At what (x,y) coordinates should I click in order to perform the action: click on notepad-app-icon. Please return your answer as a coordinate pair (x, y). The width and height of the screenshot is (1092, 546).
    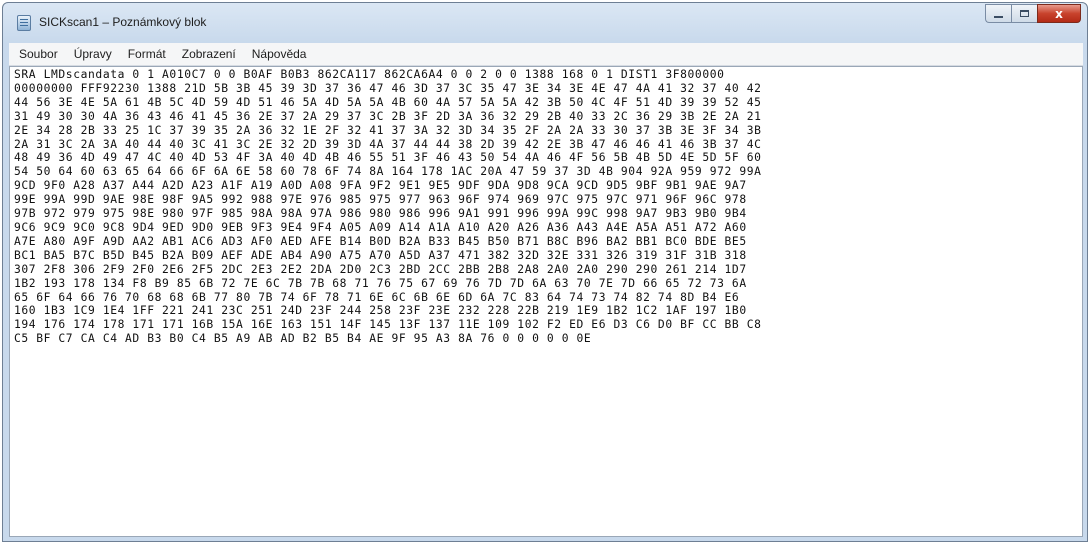
    Looking at the image, I should click on (24, 23).